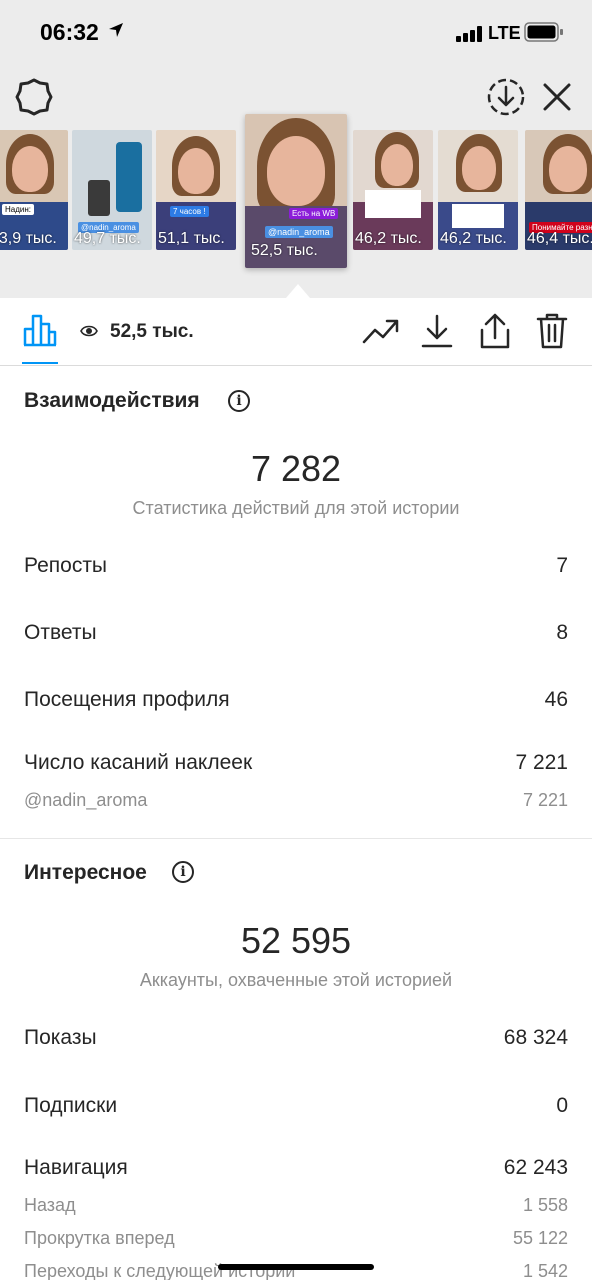 This screenshot has width=592, height=1280. Describe the element at coordinates (18, 209) in the screenshot. I see `story-sticker: Надин:` at that location.